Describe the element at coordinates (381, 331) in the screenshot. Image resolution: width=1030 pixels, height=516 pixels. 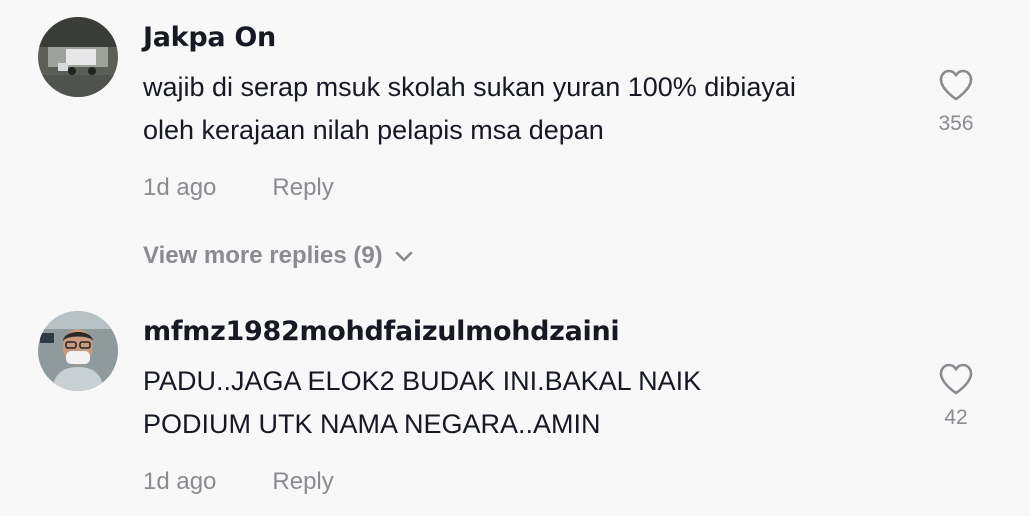
I see `comment-username: mfmz1982mohdfaizulmohdzaini` at that location.